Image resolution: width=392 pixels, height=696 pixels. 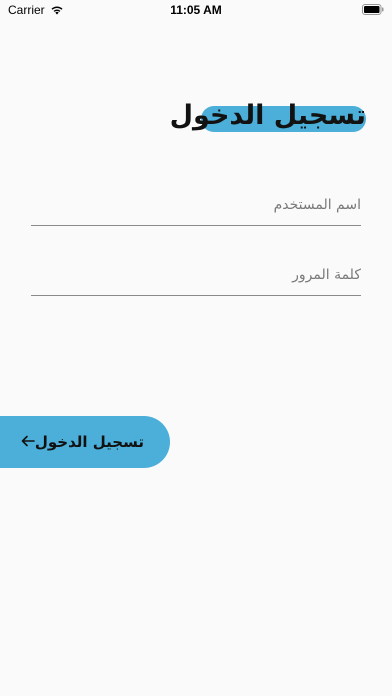 I want to click on login-button: تسجيل الدخول, so click(x=85, y=442).